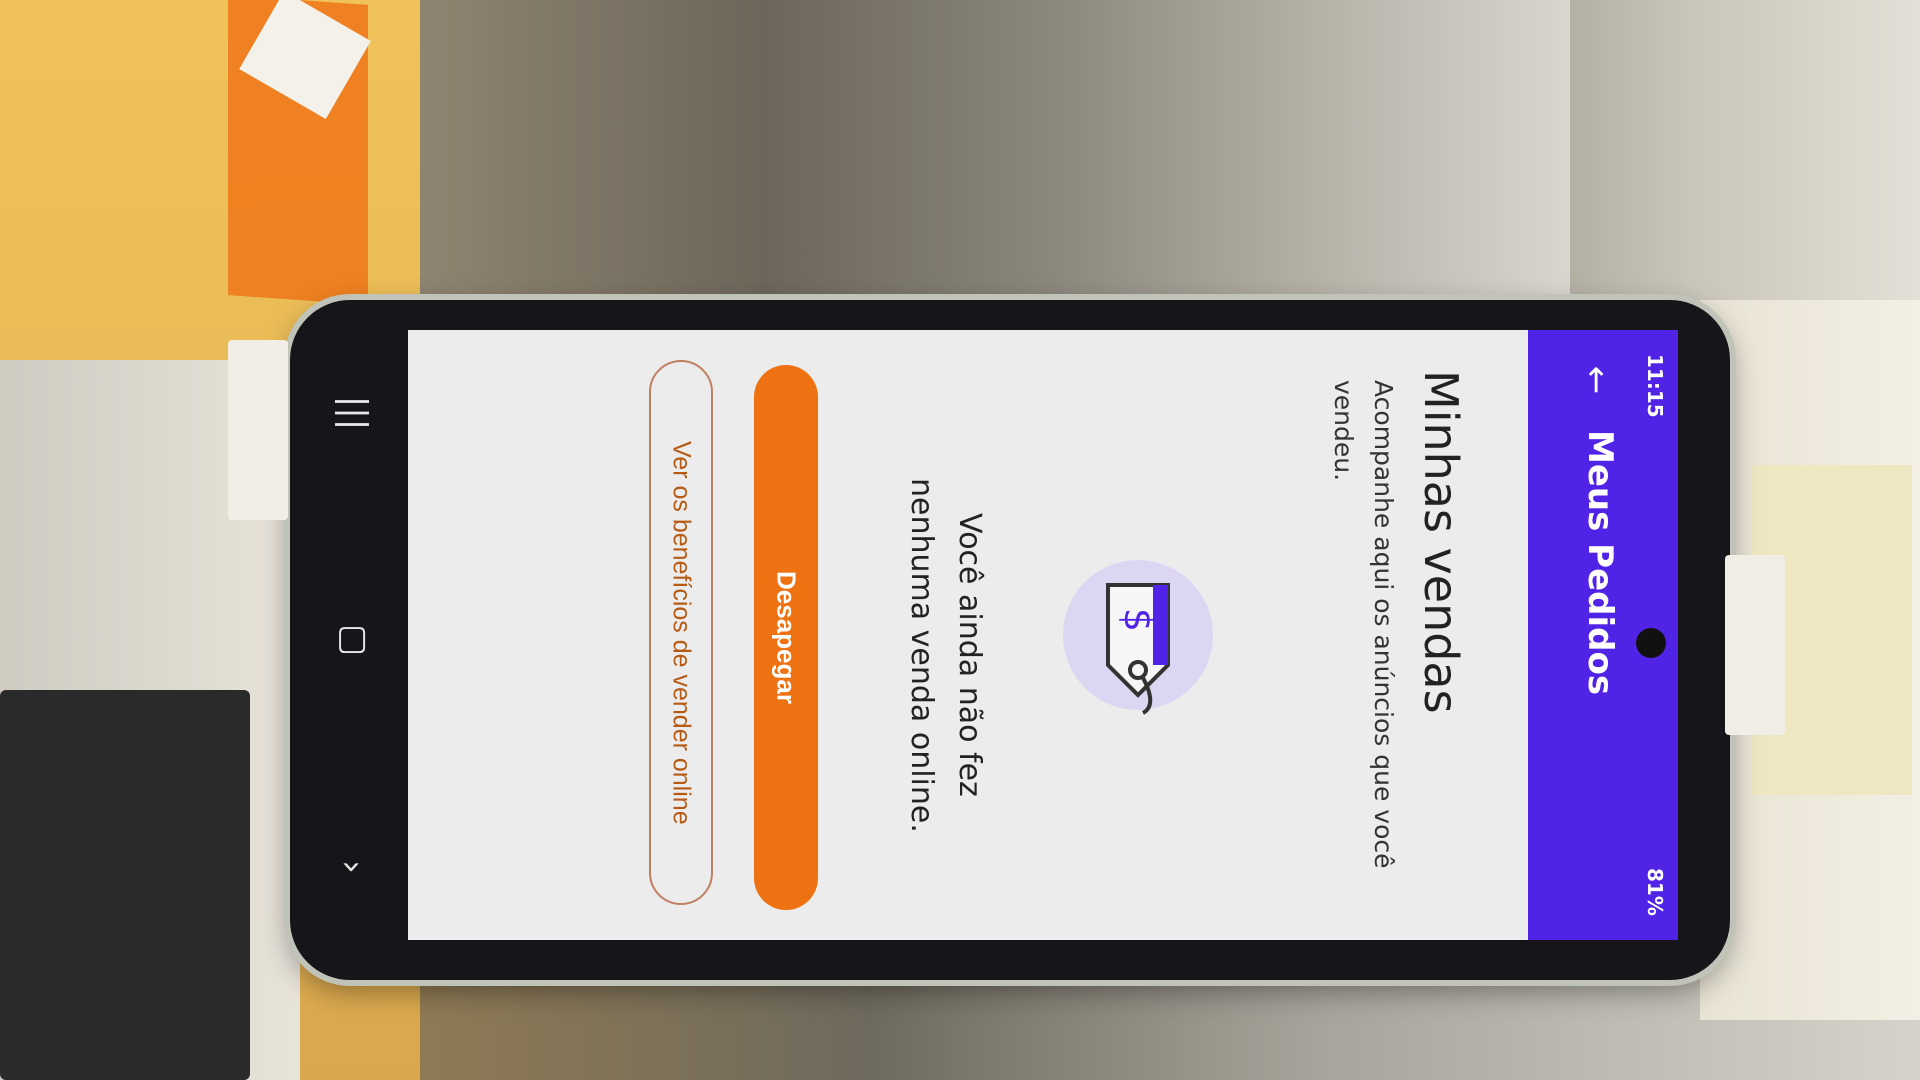 Image resolution: width=1920 pixels, height=1080 pixels. Describe the element at coordinates (1138, 637) in the screenshot. I see `price-tag-dollar-icon: $` at that location.